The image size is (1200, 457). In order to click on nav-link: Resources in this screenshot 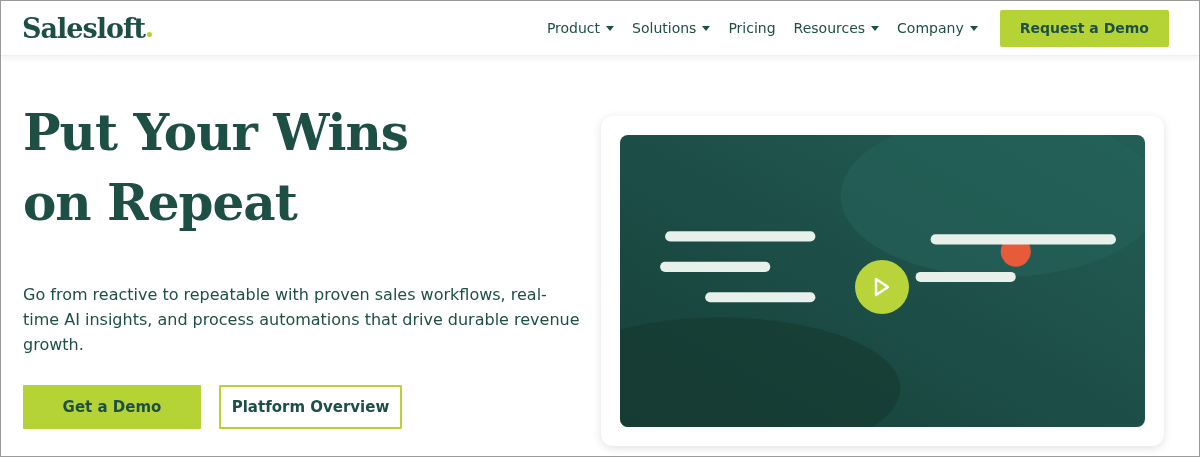, I will do `click(836, 28)`.